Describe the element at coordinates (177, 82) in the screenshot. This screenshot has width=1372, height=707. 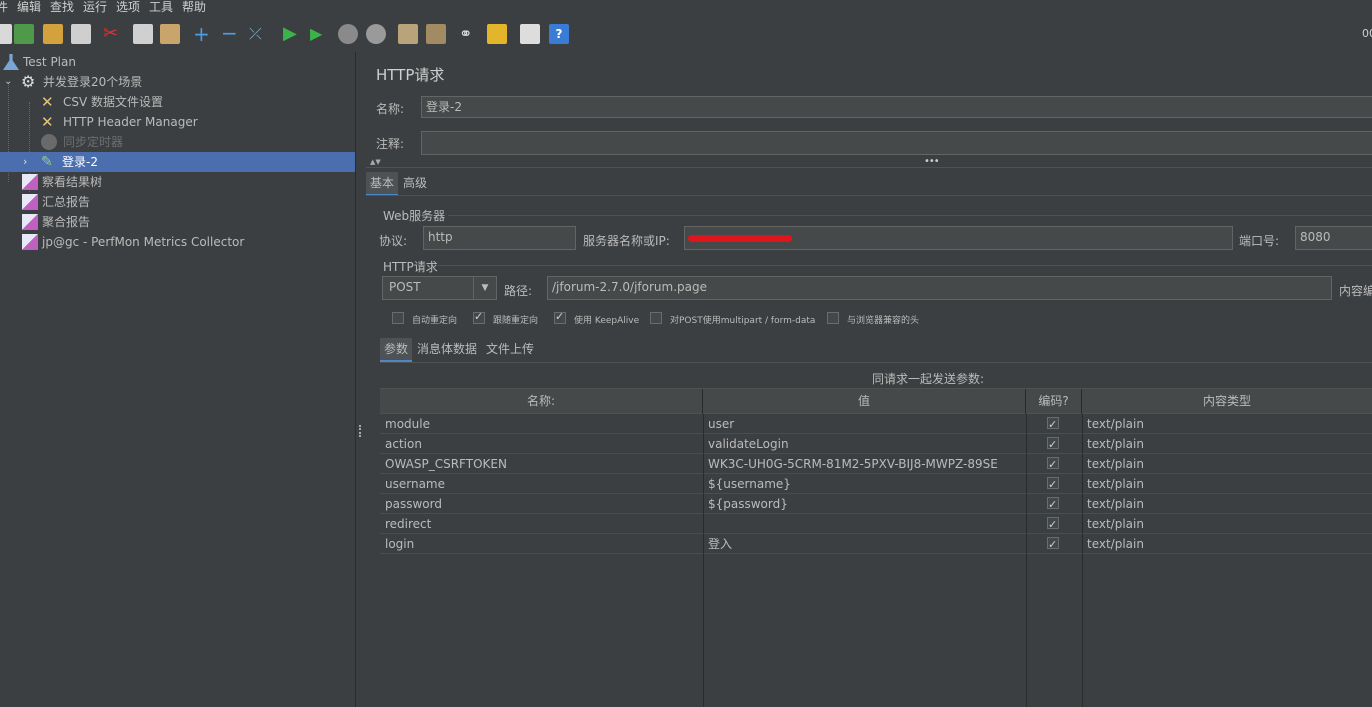
I see `tree-item-thread-group: ⌄ ⚙ 并发登录20个场景` at that location.